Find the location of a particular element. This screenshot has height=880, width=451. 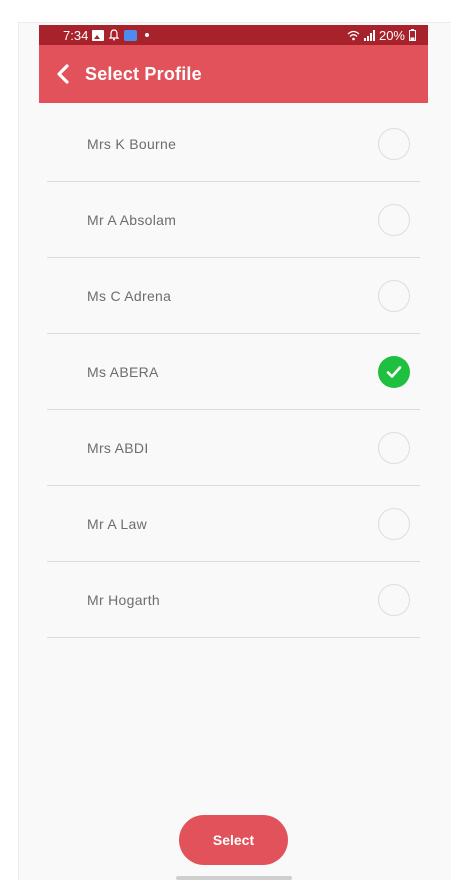

page-title: Select Profile is located at coordinates (143, 73).